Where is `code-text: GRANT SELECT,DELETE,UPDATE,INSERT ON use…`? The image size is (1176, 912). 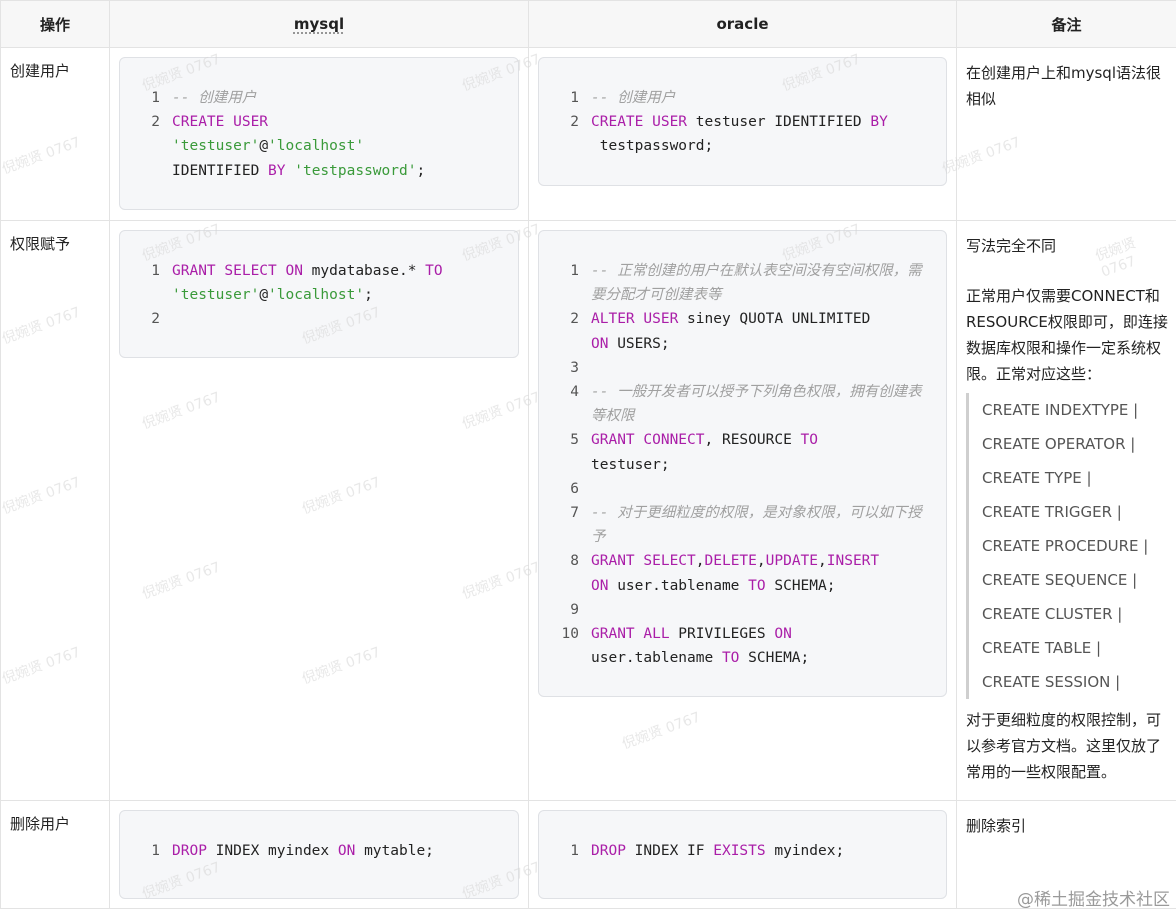
code-text: GRANT SELECT,DELETE,UPDATE,INSERT ON use… is located at coordinates (735, 573).